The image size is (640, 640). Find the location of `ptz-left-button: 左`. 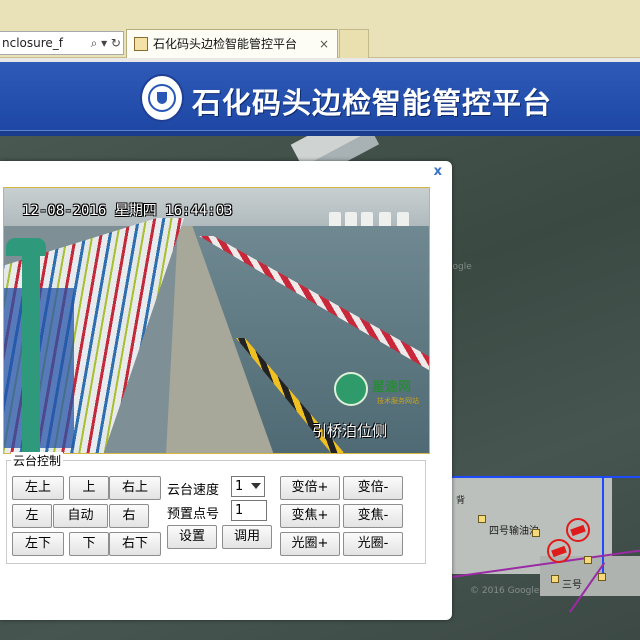

ptz-left-button: 左 is located at coordinates (32, 516).